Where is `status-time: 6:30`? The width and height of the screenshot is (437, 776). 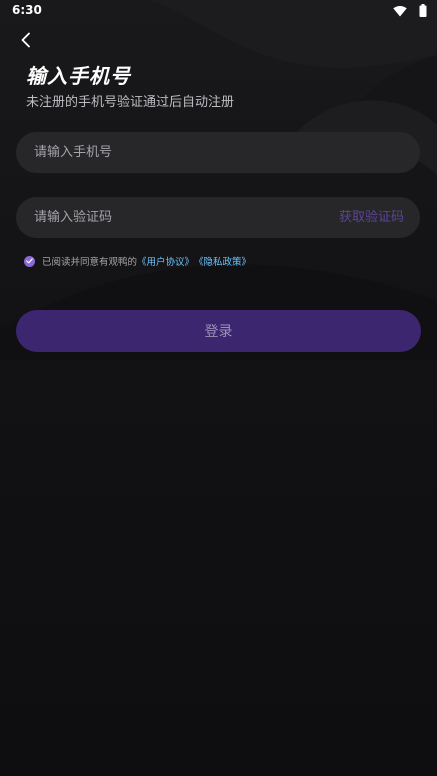 status-time: 6:30 is located at coordinates (27, 10).